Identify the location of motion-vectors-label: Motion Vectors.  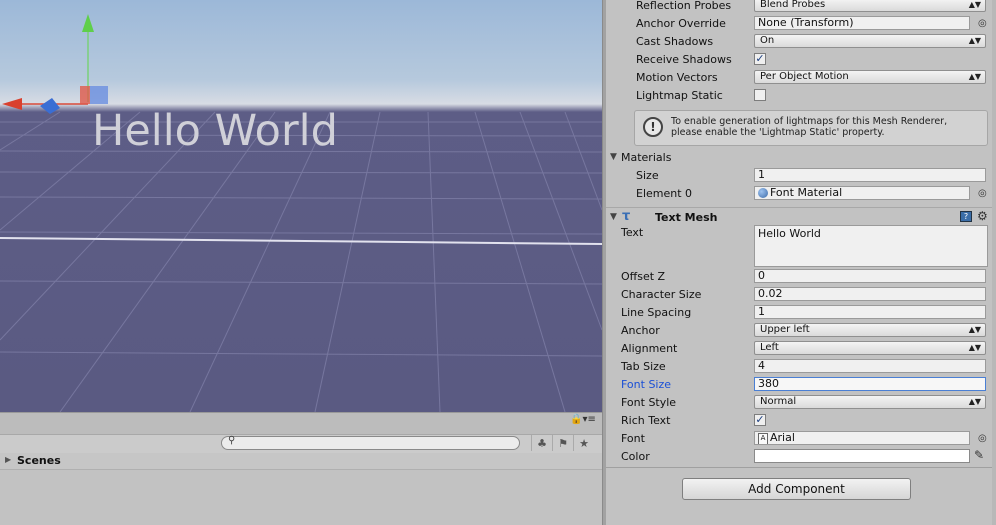
(677, 77).